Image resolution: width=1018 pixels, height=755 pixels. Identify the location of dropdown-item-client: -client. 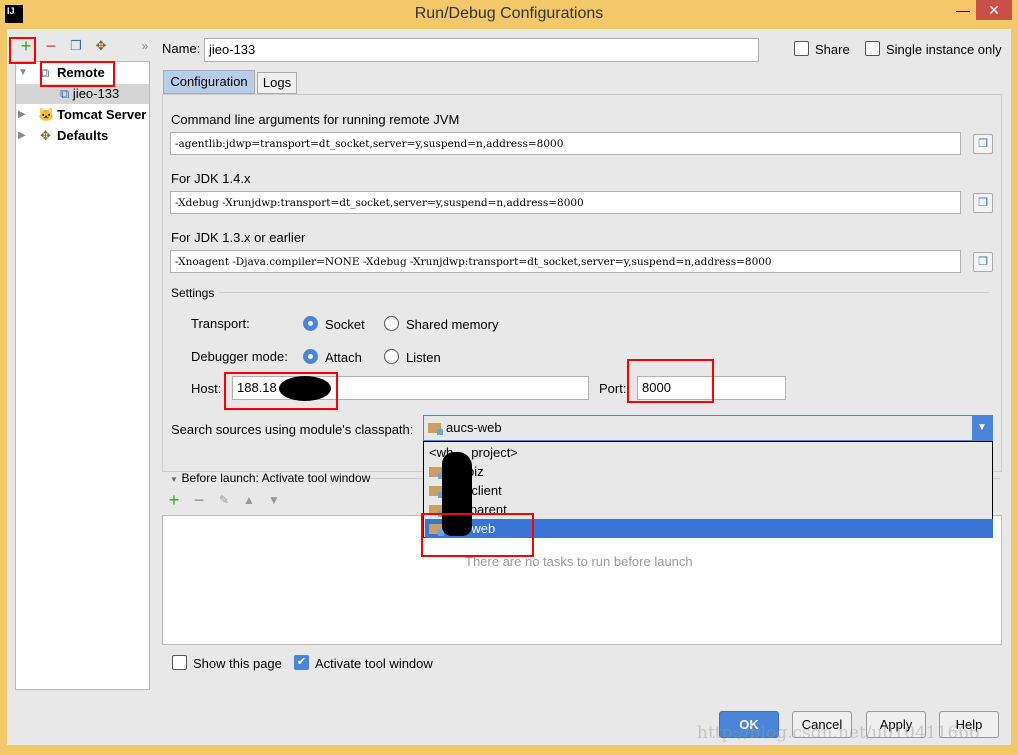
(709, 490).